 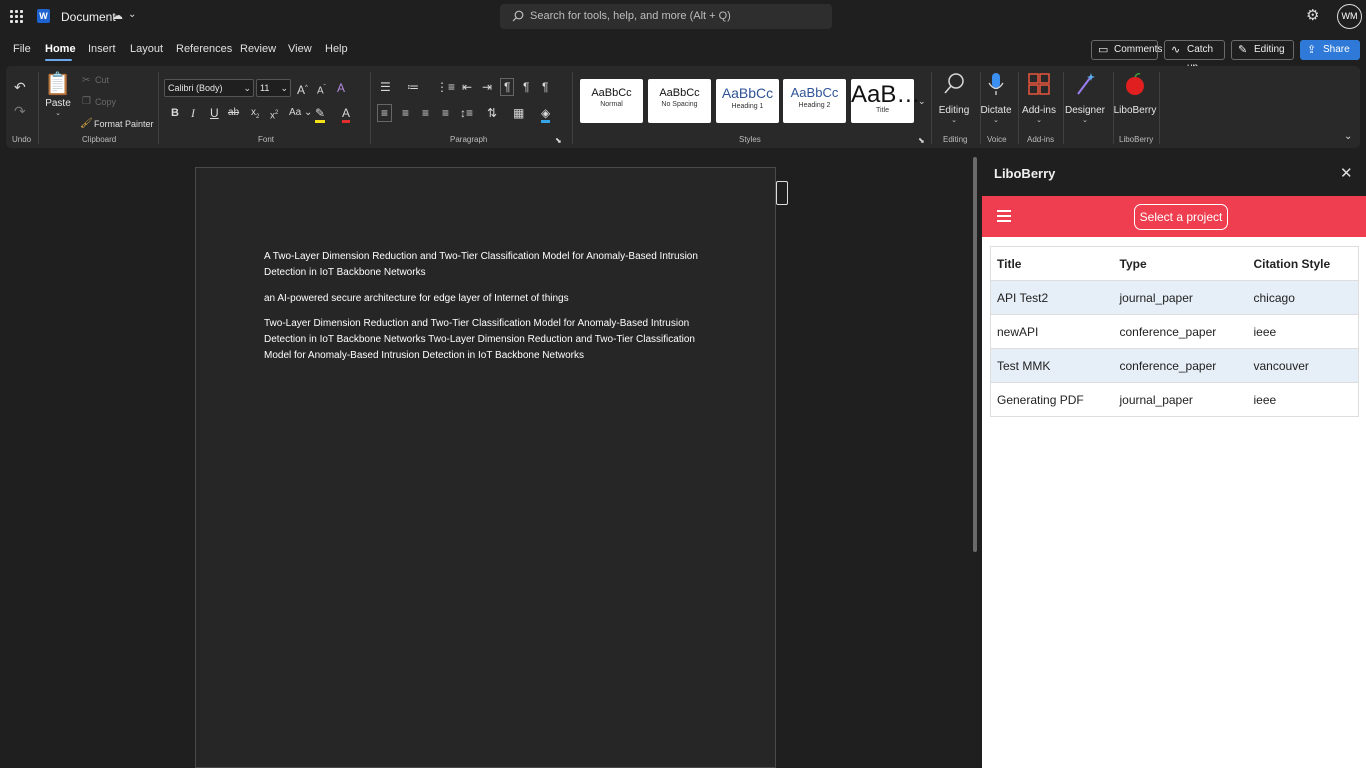 I want to click on tab-file: File, so click(x=22, y=49).